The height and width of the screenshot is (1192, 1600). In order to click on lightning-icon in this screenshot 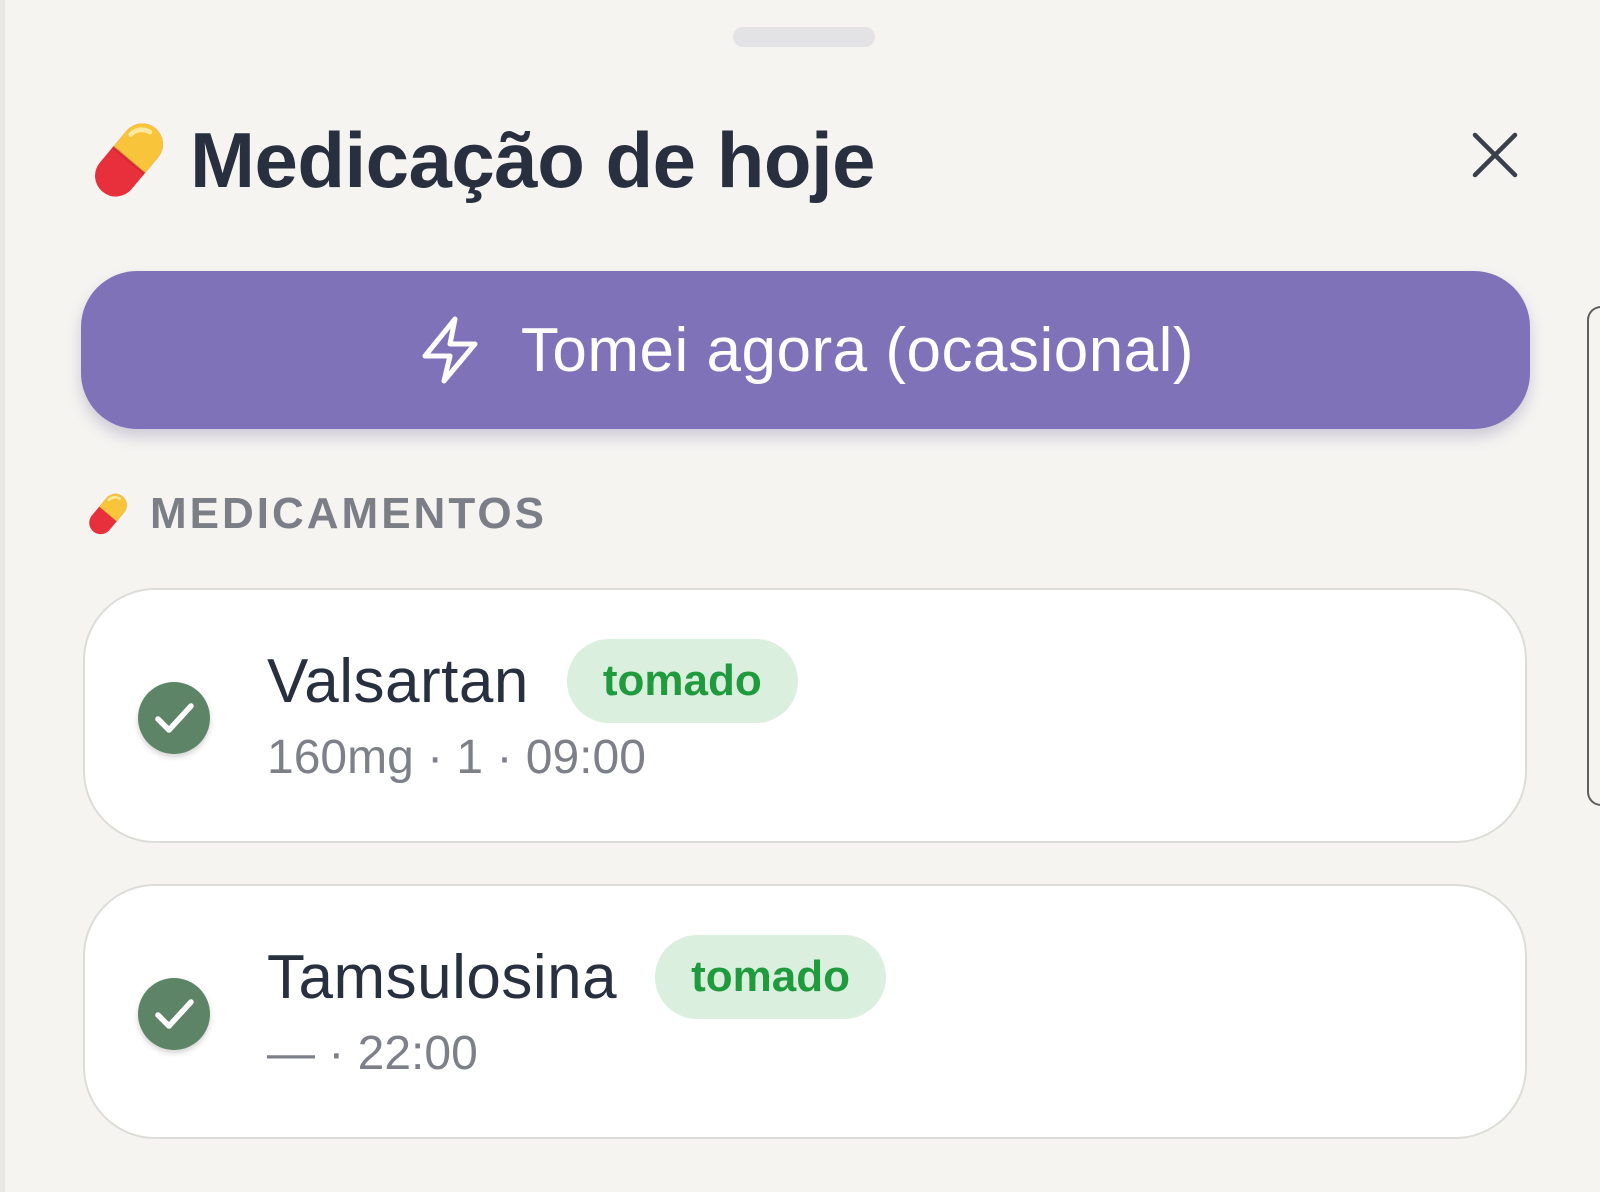, I will do `click(450, 350)`.